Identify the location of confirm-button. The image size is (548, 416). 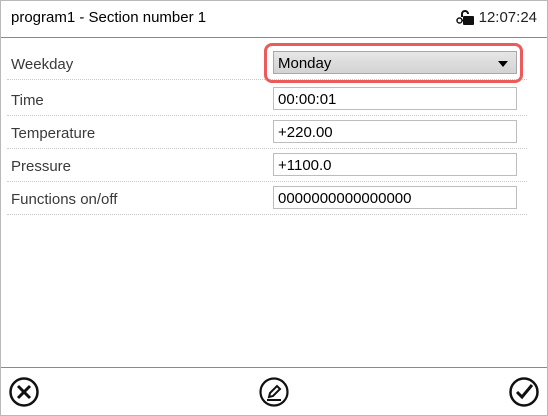
(524, 392).